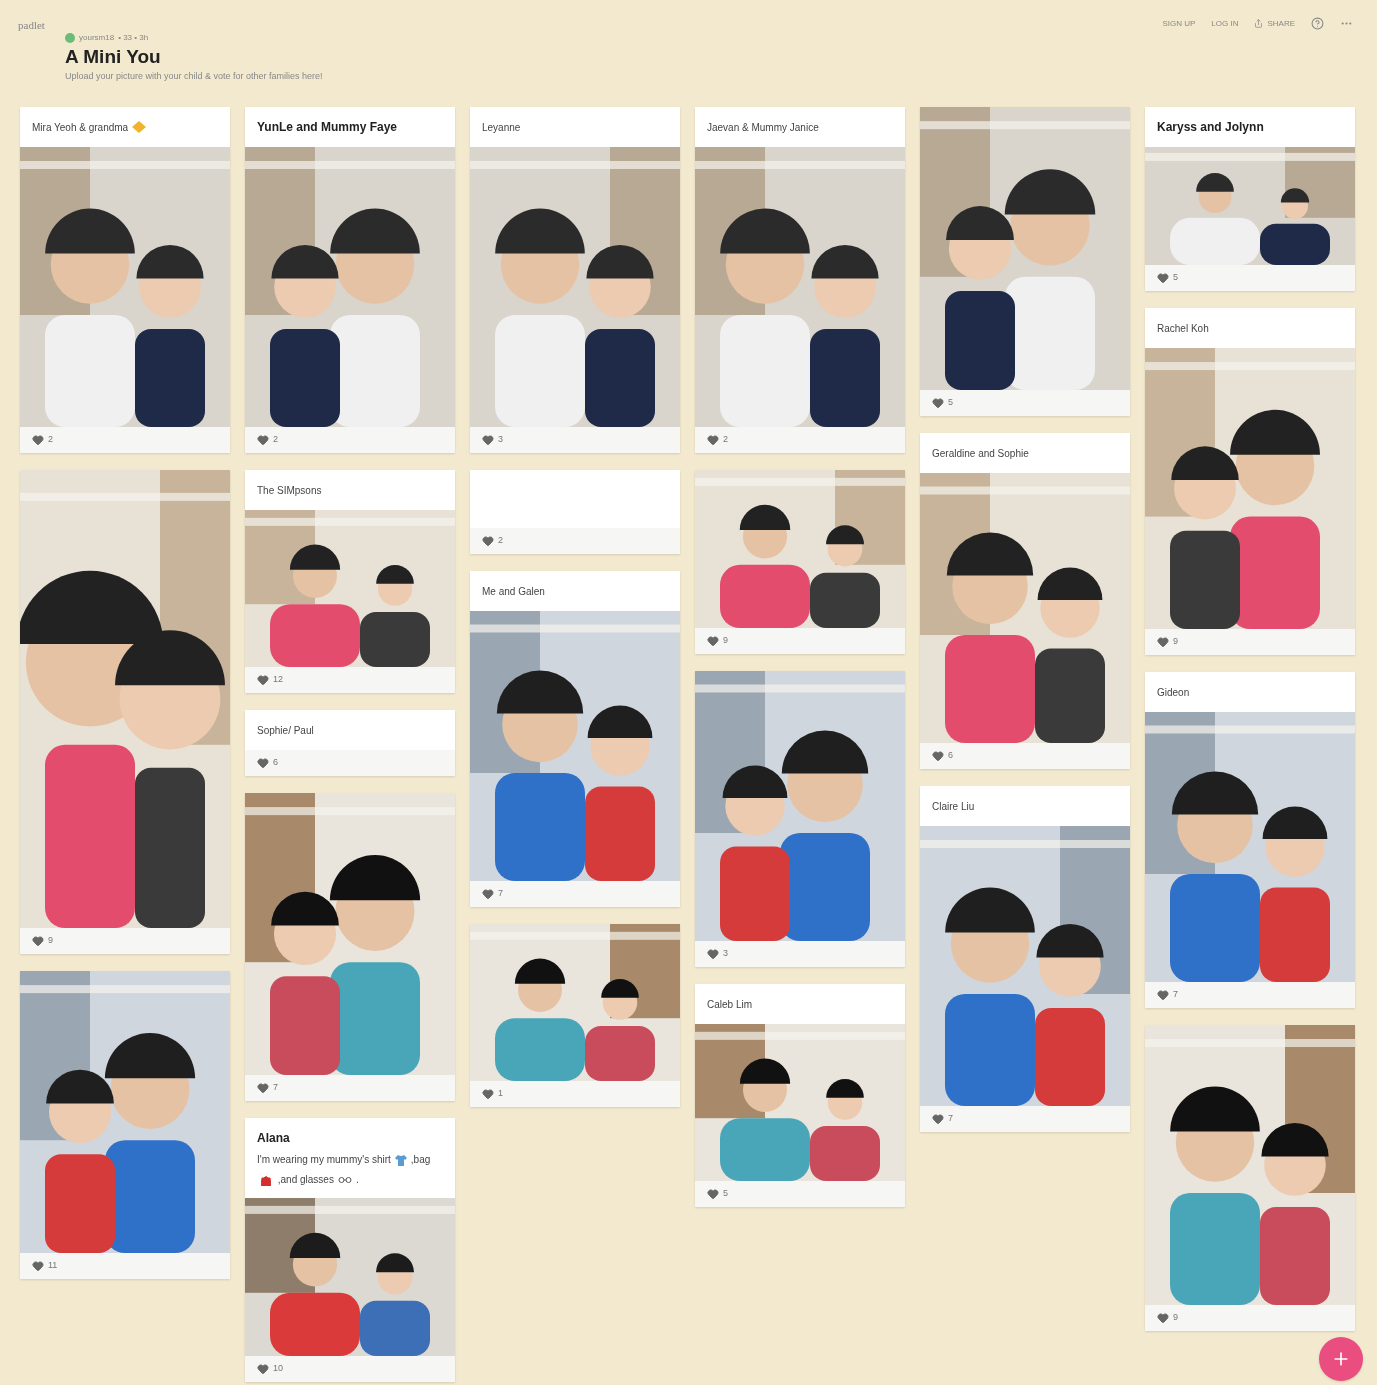  I want to click on help-icon, so click(1317, 23).